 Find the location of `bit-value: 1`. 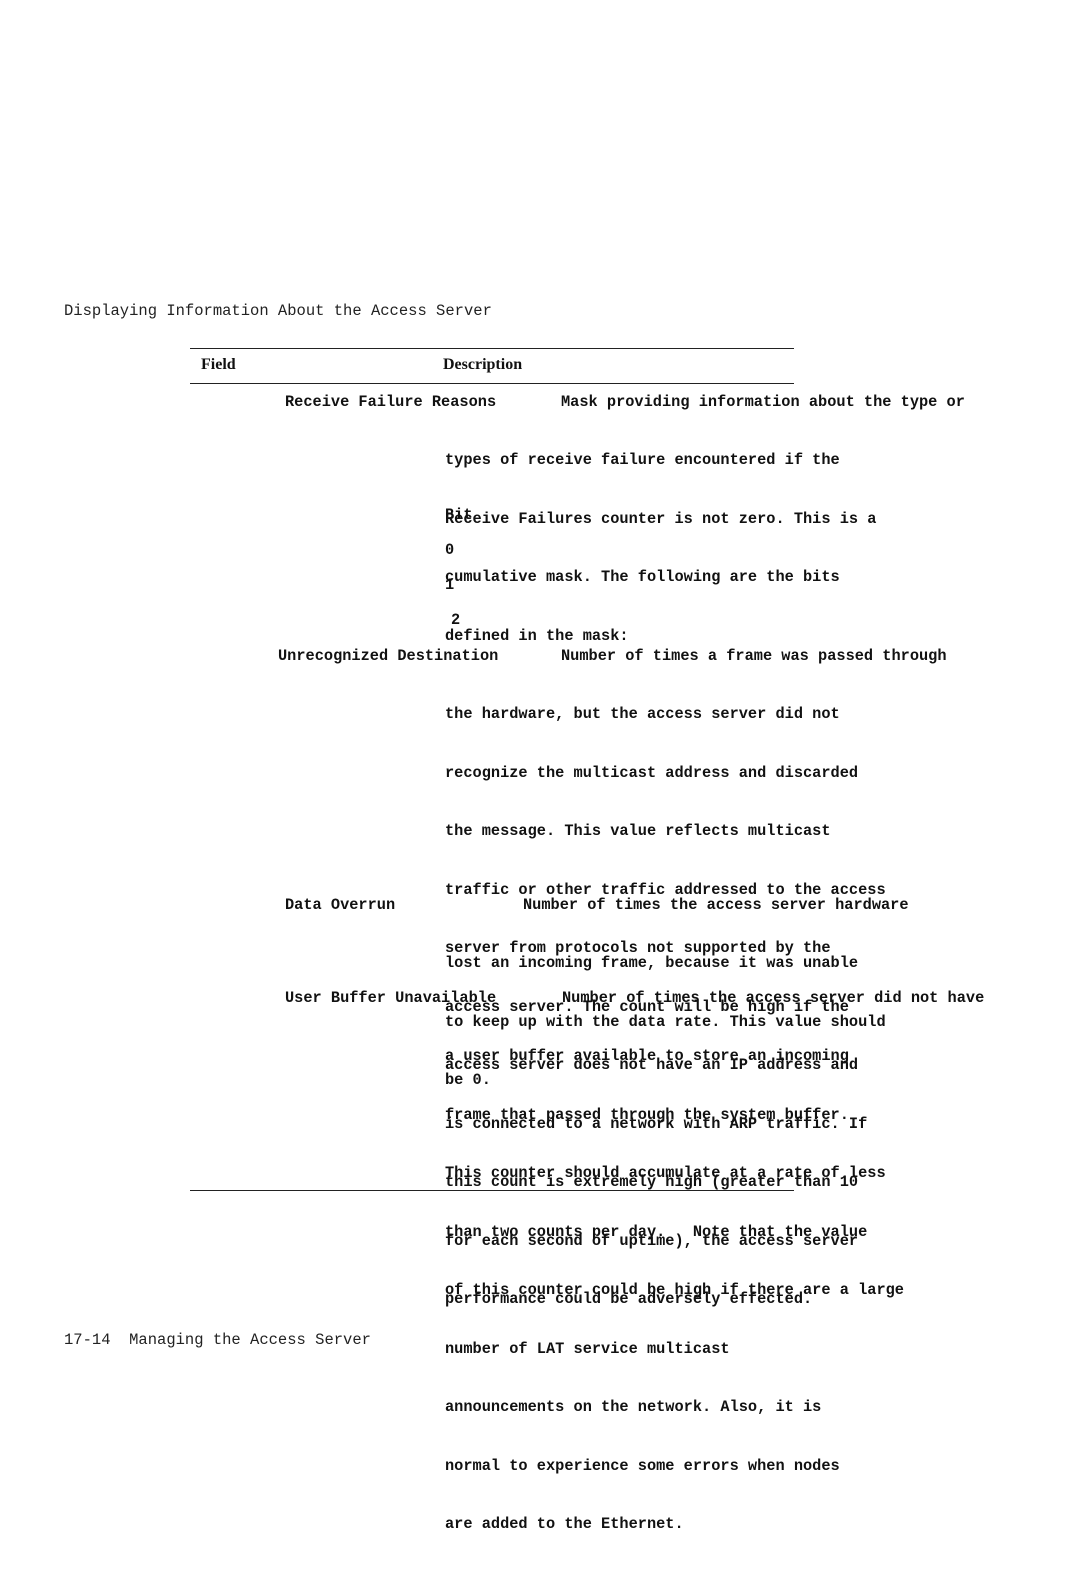

bit-value: 1 is located at coordinates (450, 585).